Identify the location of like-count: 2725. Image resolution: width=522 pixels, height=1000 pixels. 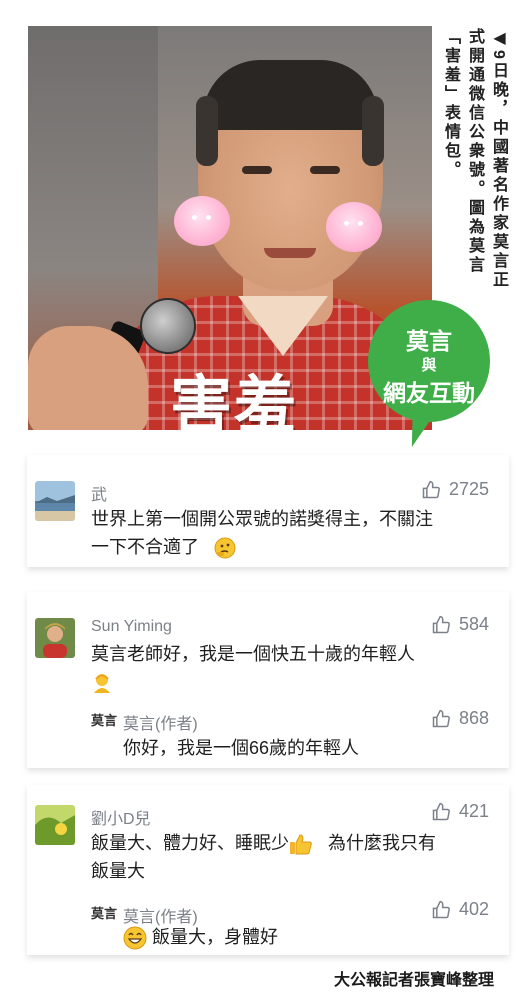
(468, 489).